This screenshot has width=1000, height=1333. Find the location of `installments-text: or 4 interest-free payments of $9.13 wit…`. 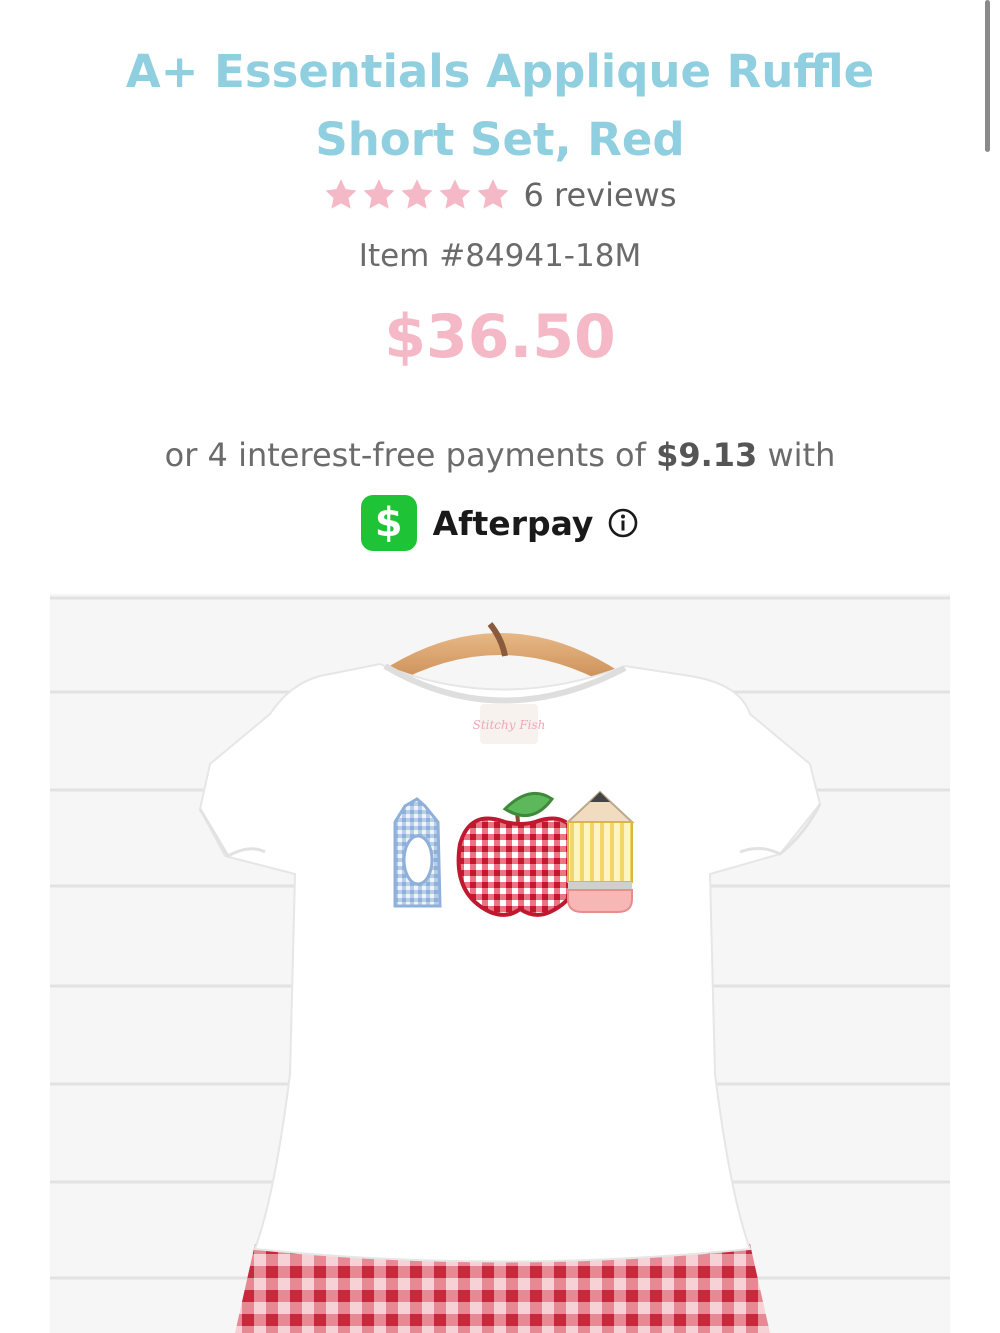

installments-text: or 4 interest-free payments of $9.13 wit… is located at coordinates (500, 455).